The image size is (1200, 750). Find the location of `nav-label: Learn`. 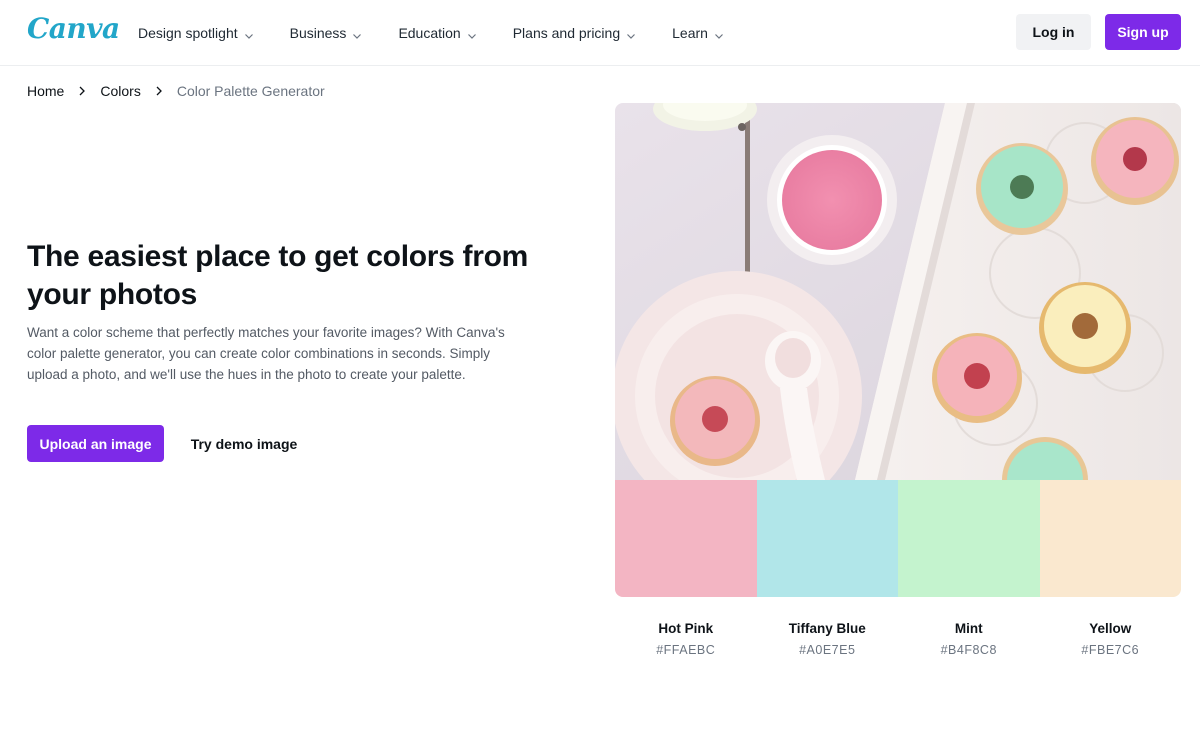

nav-label: Learn is located at coordinates (690, 33).